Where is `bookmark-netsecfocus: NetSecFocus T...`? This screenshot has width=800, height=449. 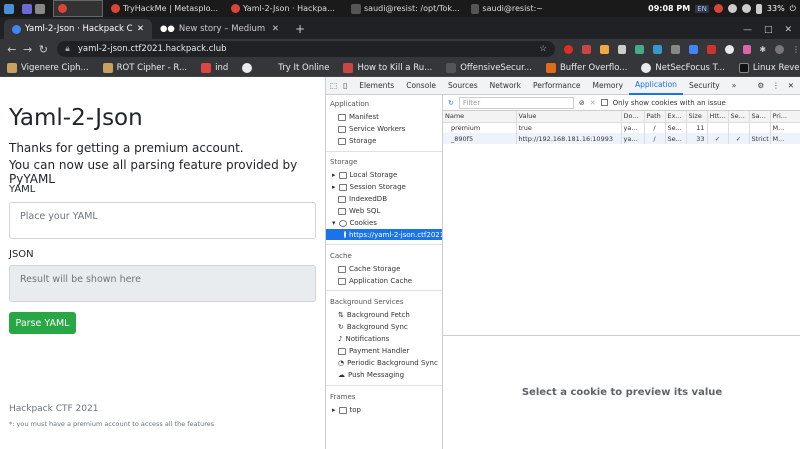 bookmark-netsecfocus: NetSecFocus T... is located at coordinates (683, 67).